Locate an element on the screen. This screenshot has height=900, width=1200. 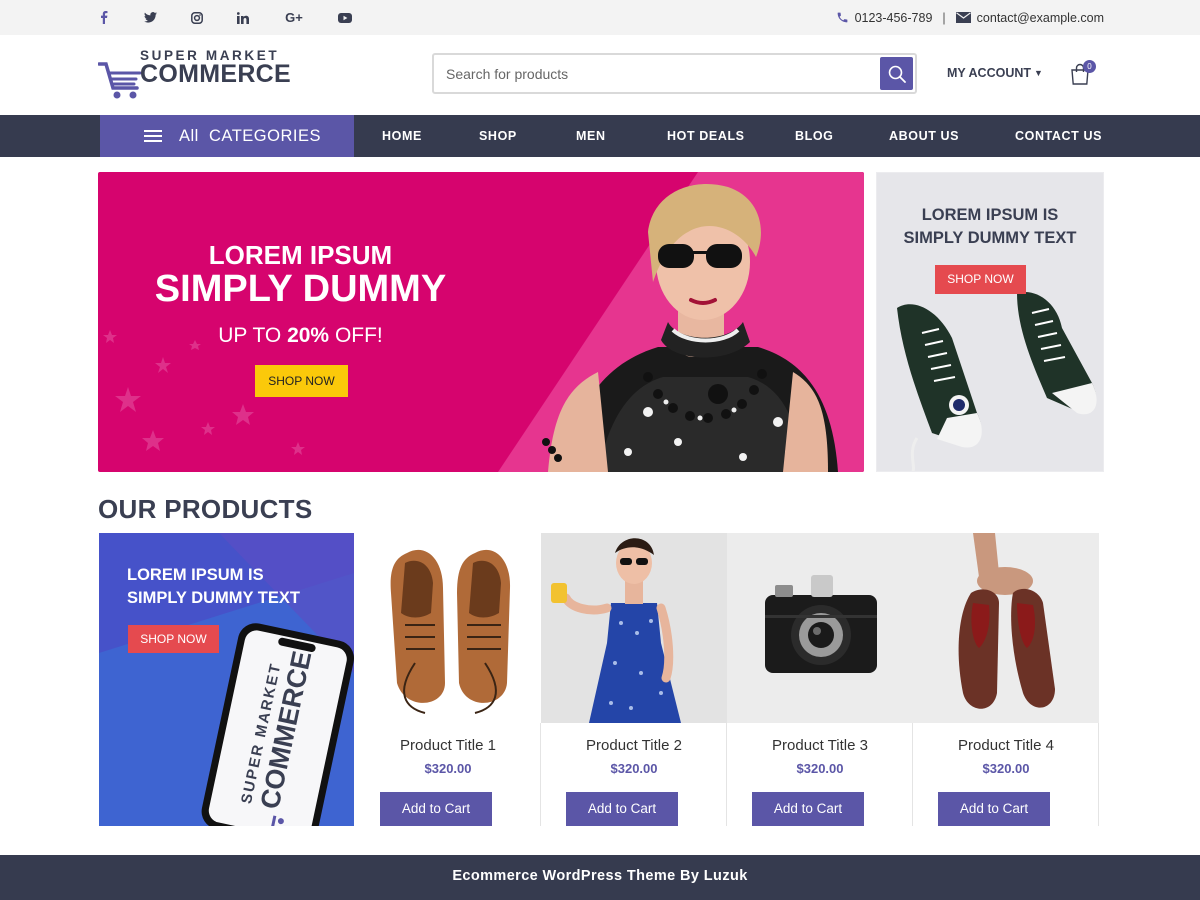
nav-item-contact-us: CONTACT US is located at coordinates (1058, 136).